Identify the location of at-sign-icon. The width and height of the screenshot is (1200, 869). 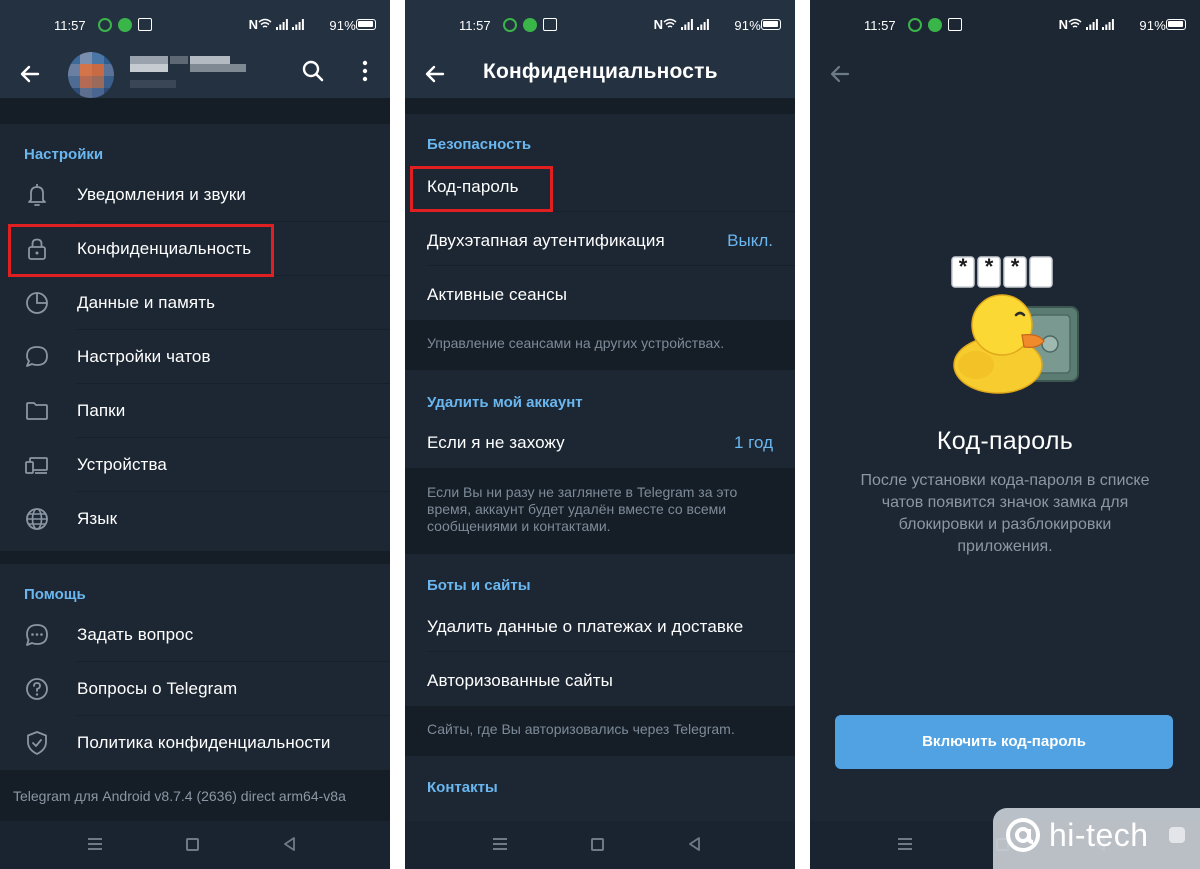
(1023, 835).